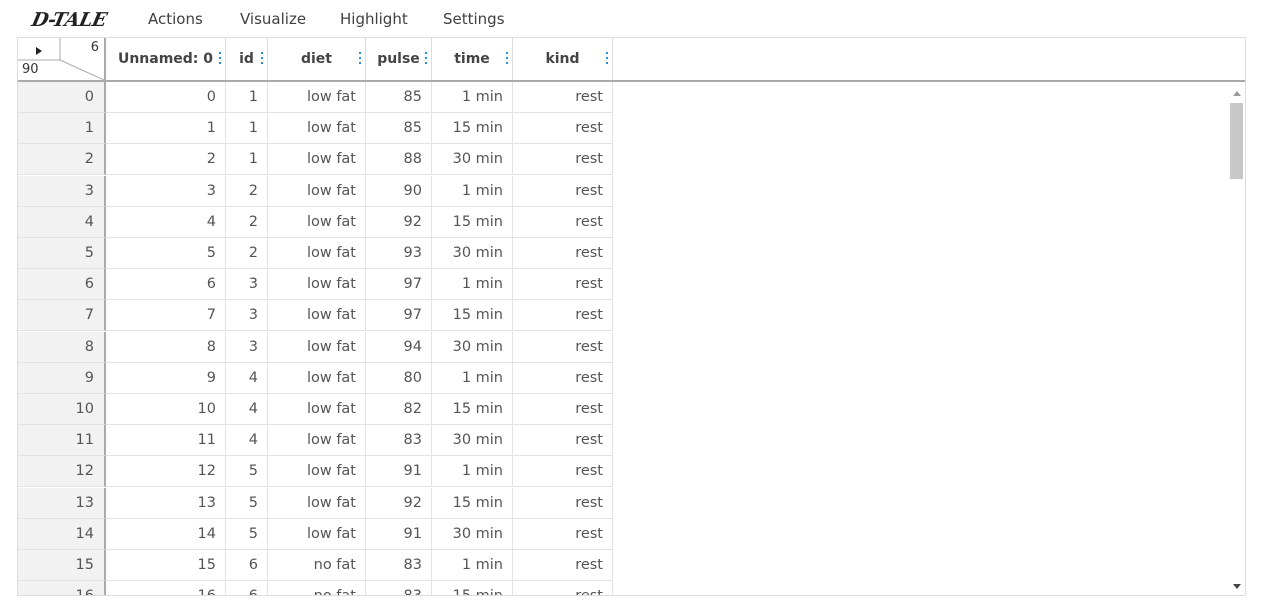  What do you see at coordinates (166, 588) in the screenshot?
I see `table-cell: 16` at bounding box center [166, 588].